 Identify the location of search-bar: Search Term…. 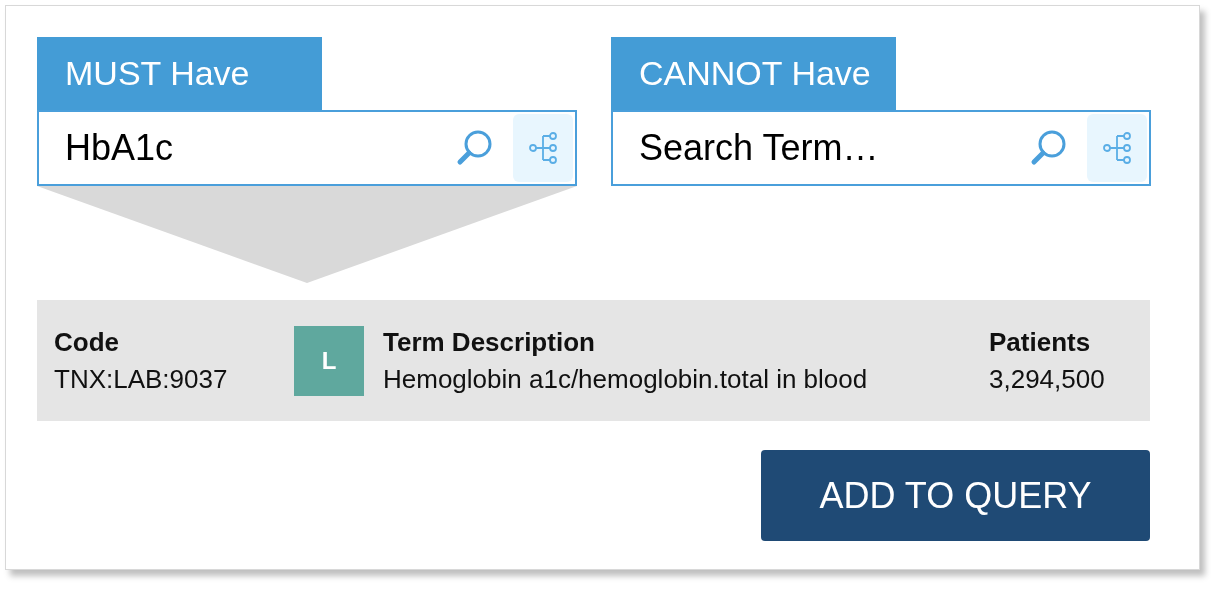
(881, 148).